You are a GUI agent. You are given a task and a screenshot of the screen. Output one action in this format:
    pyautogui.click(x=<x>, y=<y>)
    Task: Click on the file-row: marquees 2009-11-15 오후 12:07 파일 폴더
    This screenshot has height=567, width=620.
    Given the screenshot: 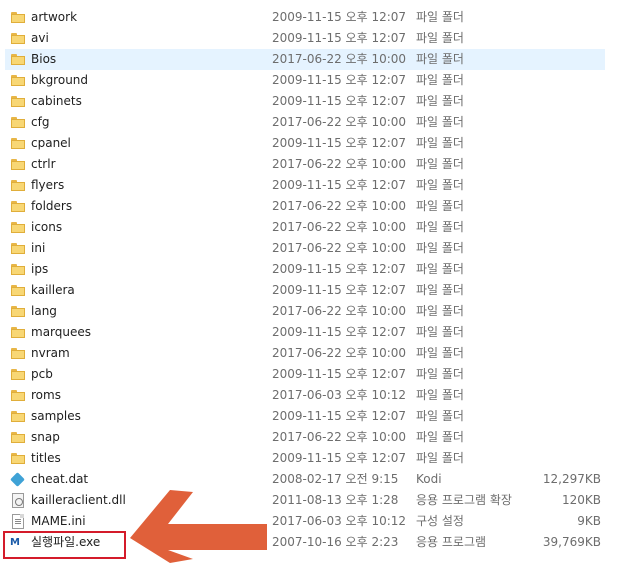 What is the action you would take?
    pyautogui.click(x=310, y=332)
    